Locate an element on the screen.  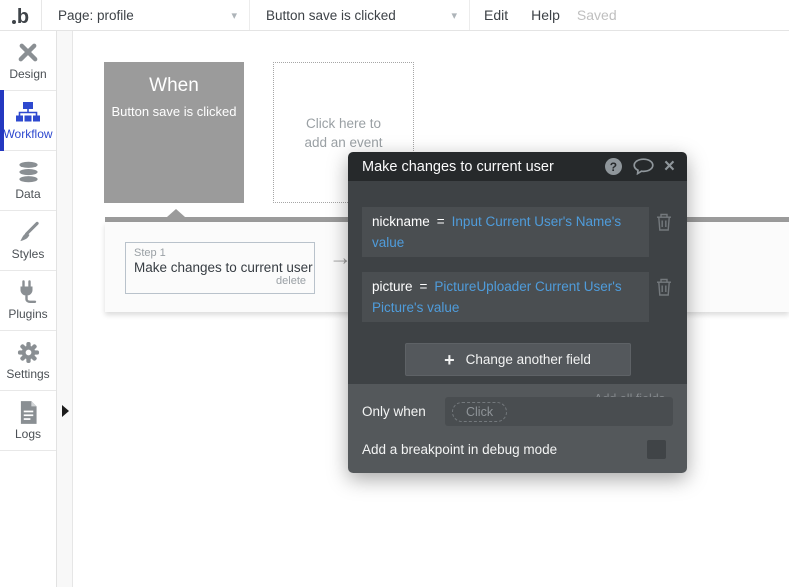
workflow-event-card: When Button save is clicked is located at coordinates (174, 132).